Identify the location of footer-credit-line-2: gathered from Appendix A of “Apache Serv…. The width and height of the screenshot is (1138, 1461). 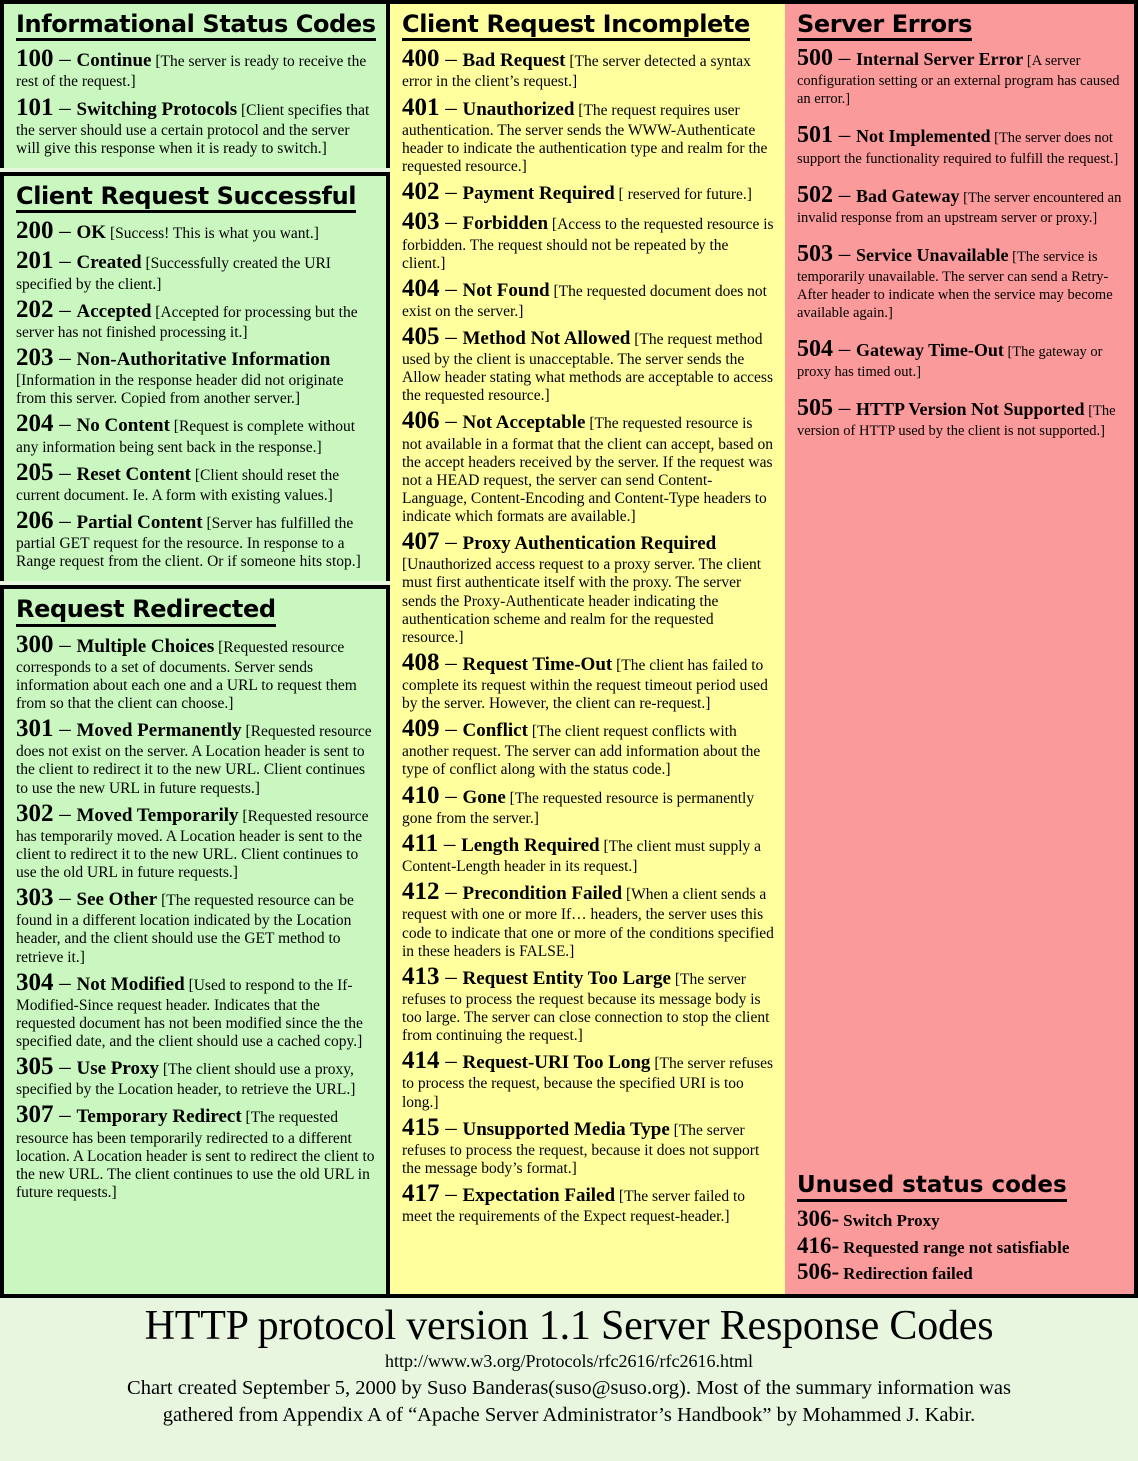
(569, 1414).